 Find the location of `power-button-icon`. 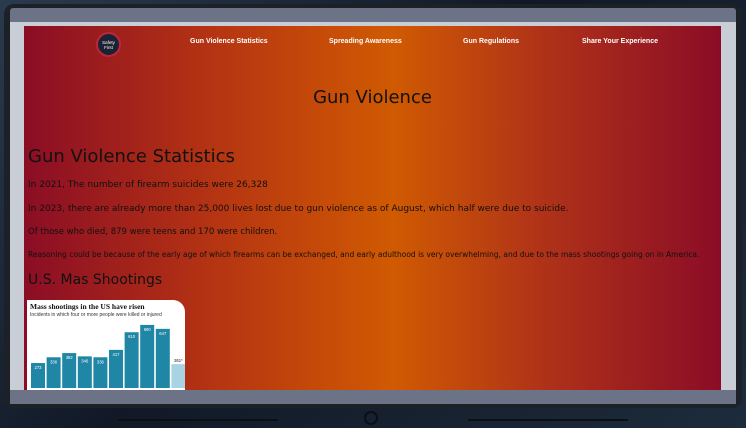

power-button-icon is located at coordinates (371, 418).